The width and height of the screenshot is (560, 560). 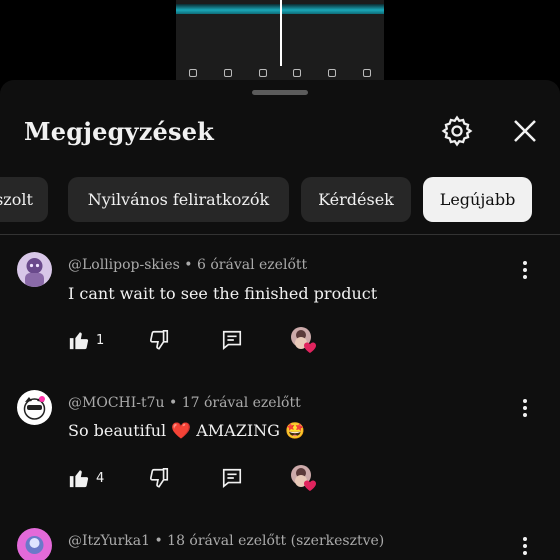 I want to click on comment-actions: 1, so click(x=308, y=339).